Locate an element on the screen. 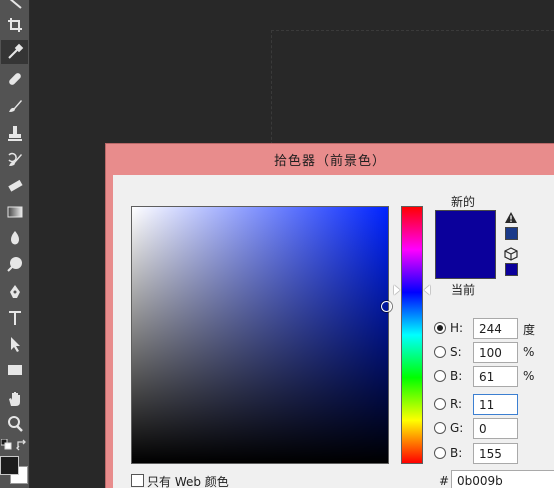  foreground-color-swatch is located at coordinates (9, 465).